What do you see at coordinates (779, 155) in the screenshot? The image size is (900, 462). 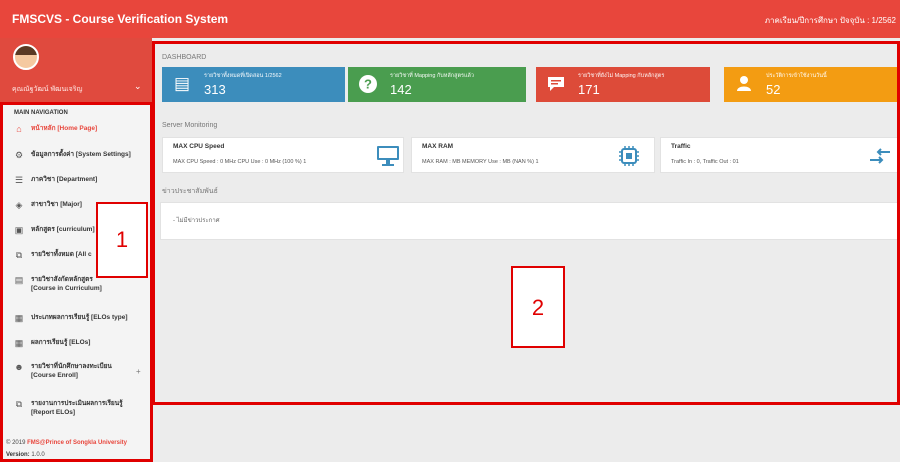 I see `monitor-traffic: Traffic Traffic In : 0, Traffic Out : 01` at bounding box center [779, 155].